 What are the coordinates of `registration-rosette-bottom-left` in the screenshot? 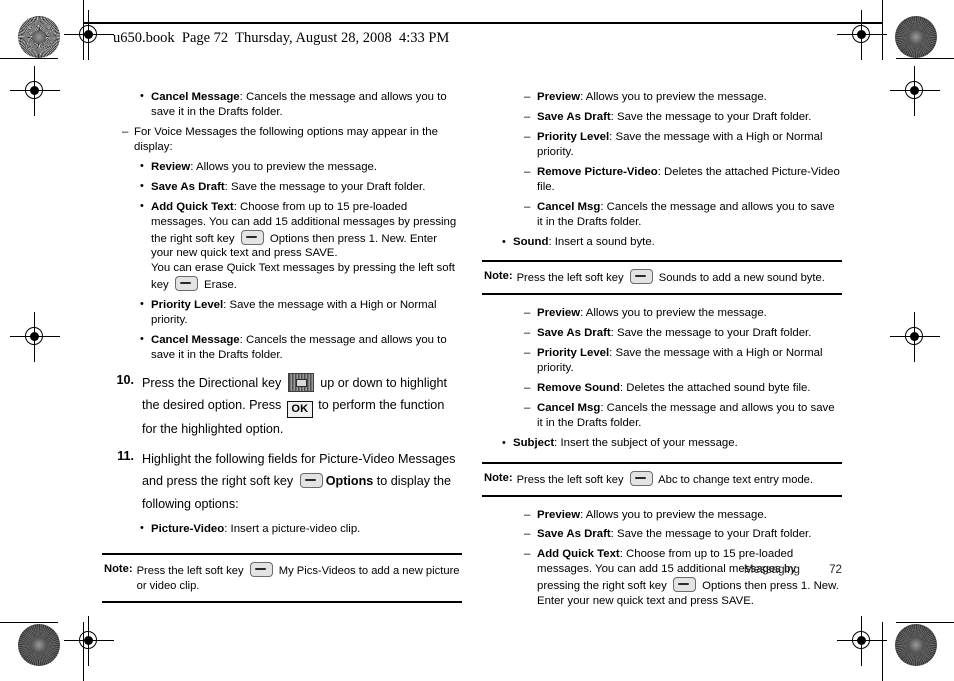 It's located at (39, 645).